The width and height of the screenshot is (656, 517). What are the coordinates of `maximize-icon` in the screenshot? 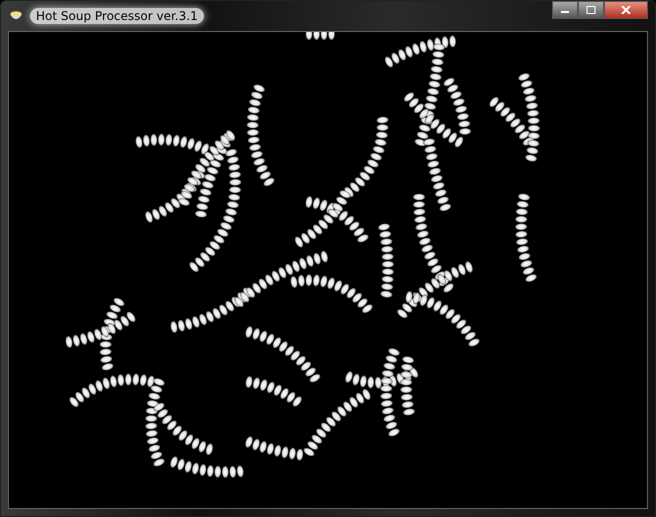 It's located at (591, 10).